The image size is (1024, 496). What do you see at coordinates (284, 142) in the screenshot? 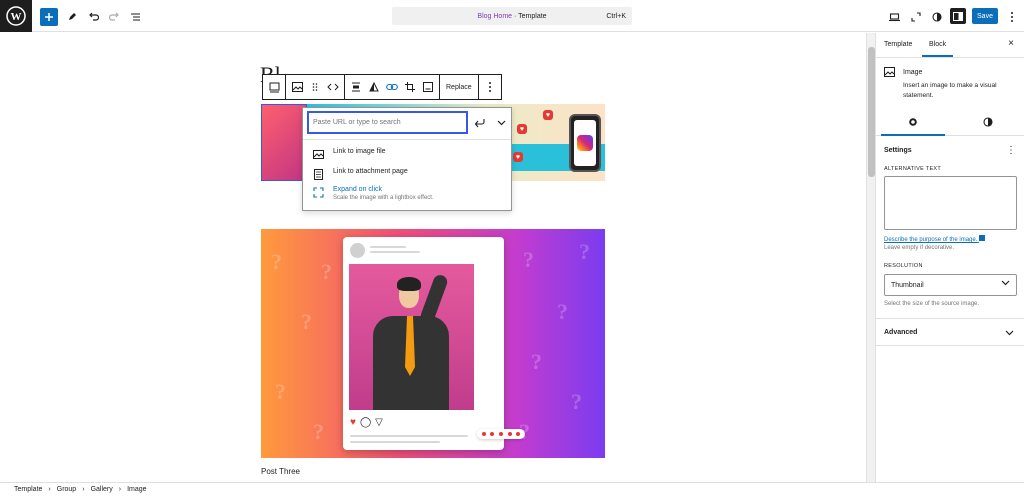
I see `gallery-image-selected` at bounding box center [284, 142].